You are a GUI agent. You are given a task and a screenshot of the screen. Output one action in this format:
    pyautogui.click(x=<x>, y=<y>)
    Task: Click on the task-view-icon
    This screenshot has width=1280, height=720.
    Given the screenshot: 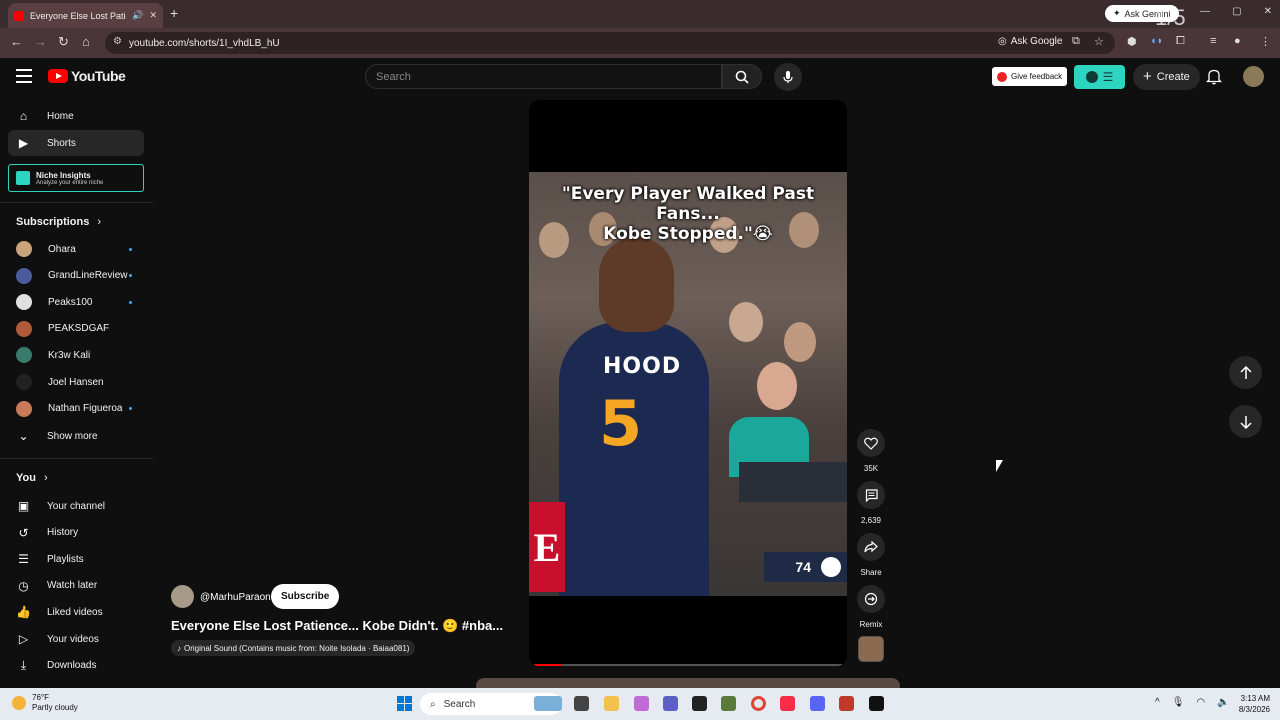 What is the action you would take?
    pyautogui.click(x=581, y=703)
    